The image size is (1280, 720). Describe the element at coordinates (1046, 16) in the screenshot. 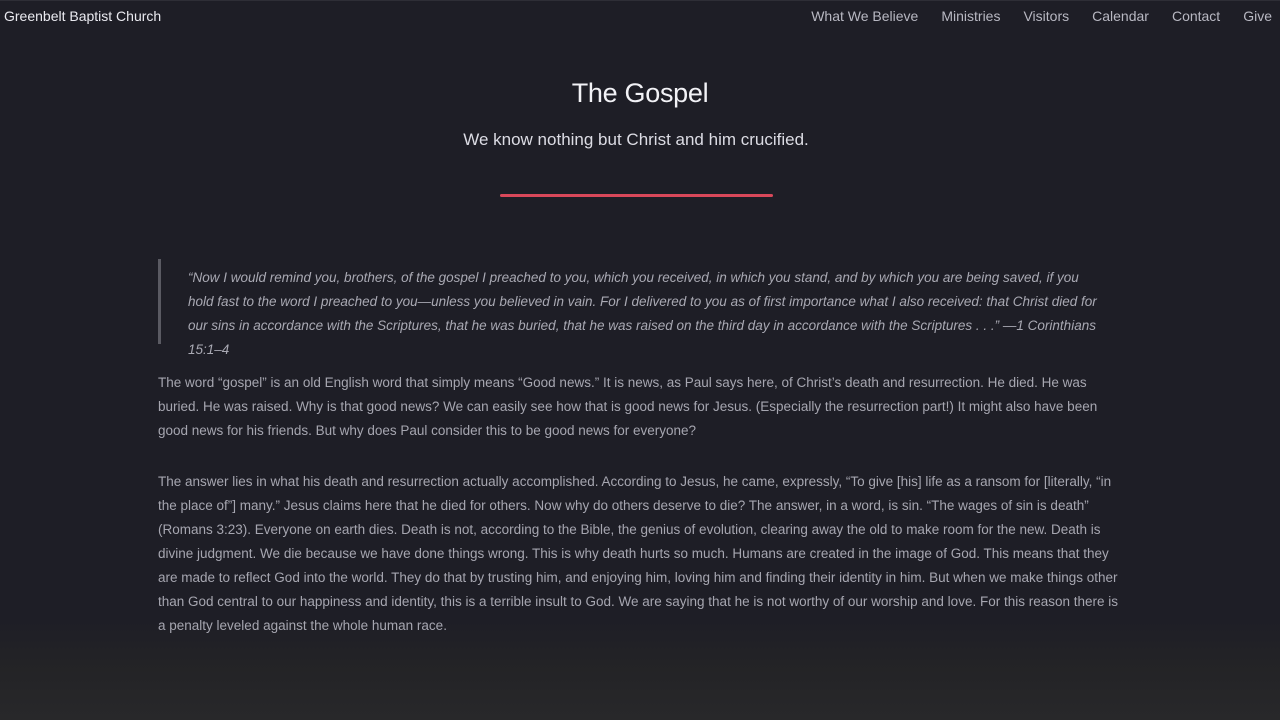

I see `nav-link-visitors: Visitors` at that location.